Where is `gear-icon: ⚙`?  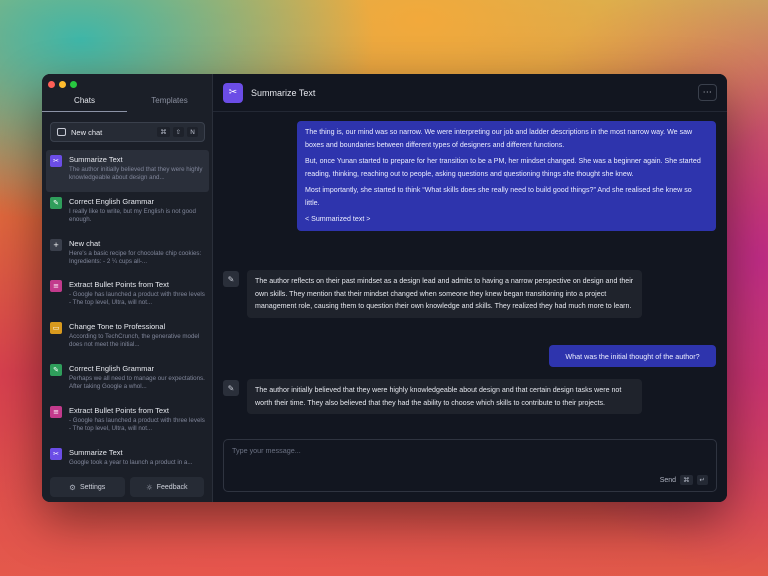
gear-icon: ⚙ is located at coordinates (72, 487).